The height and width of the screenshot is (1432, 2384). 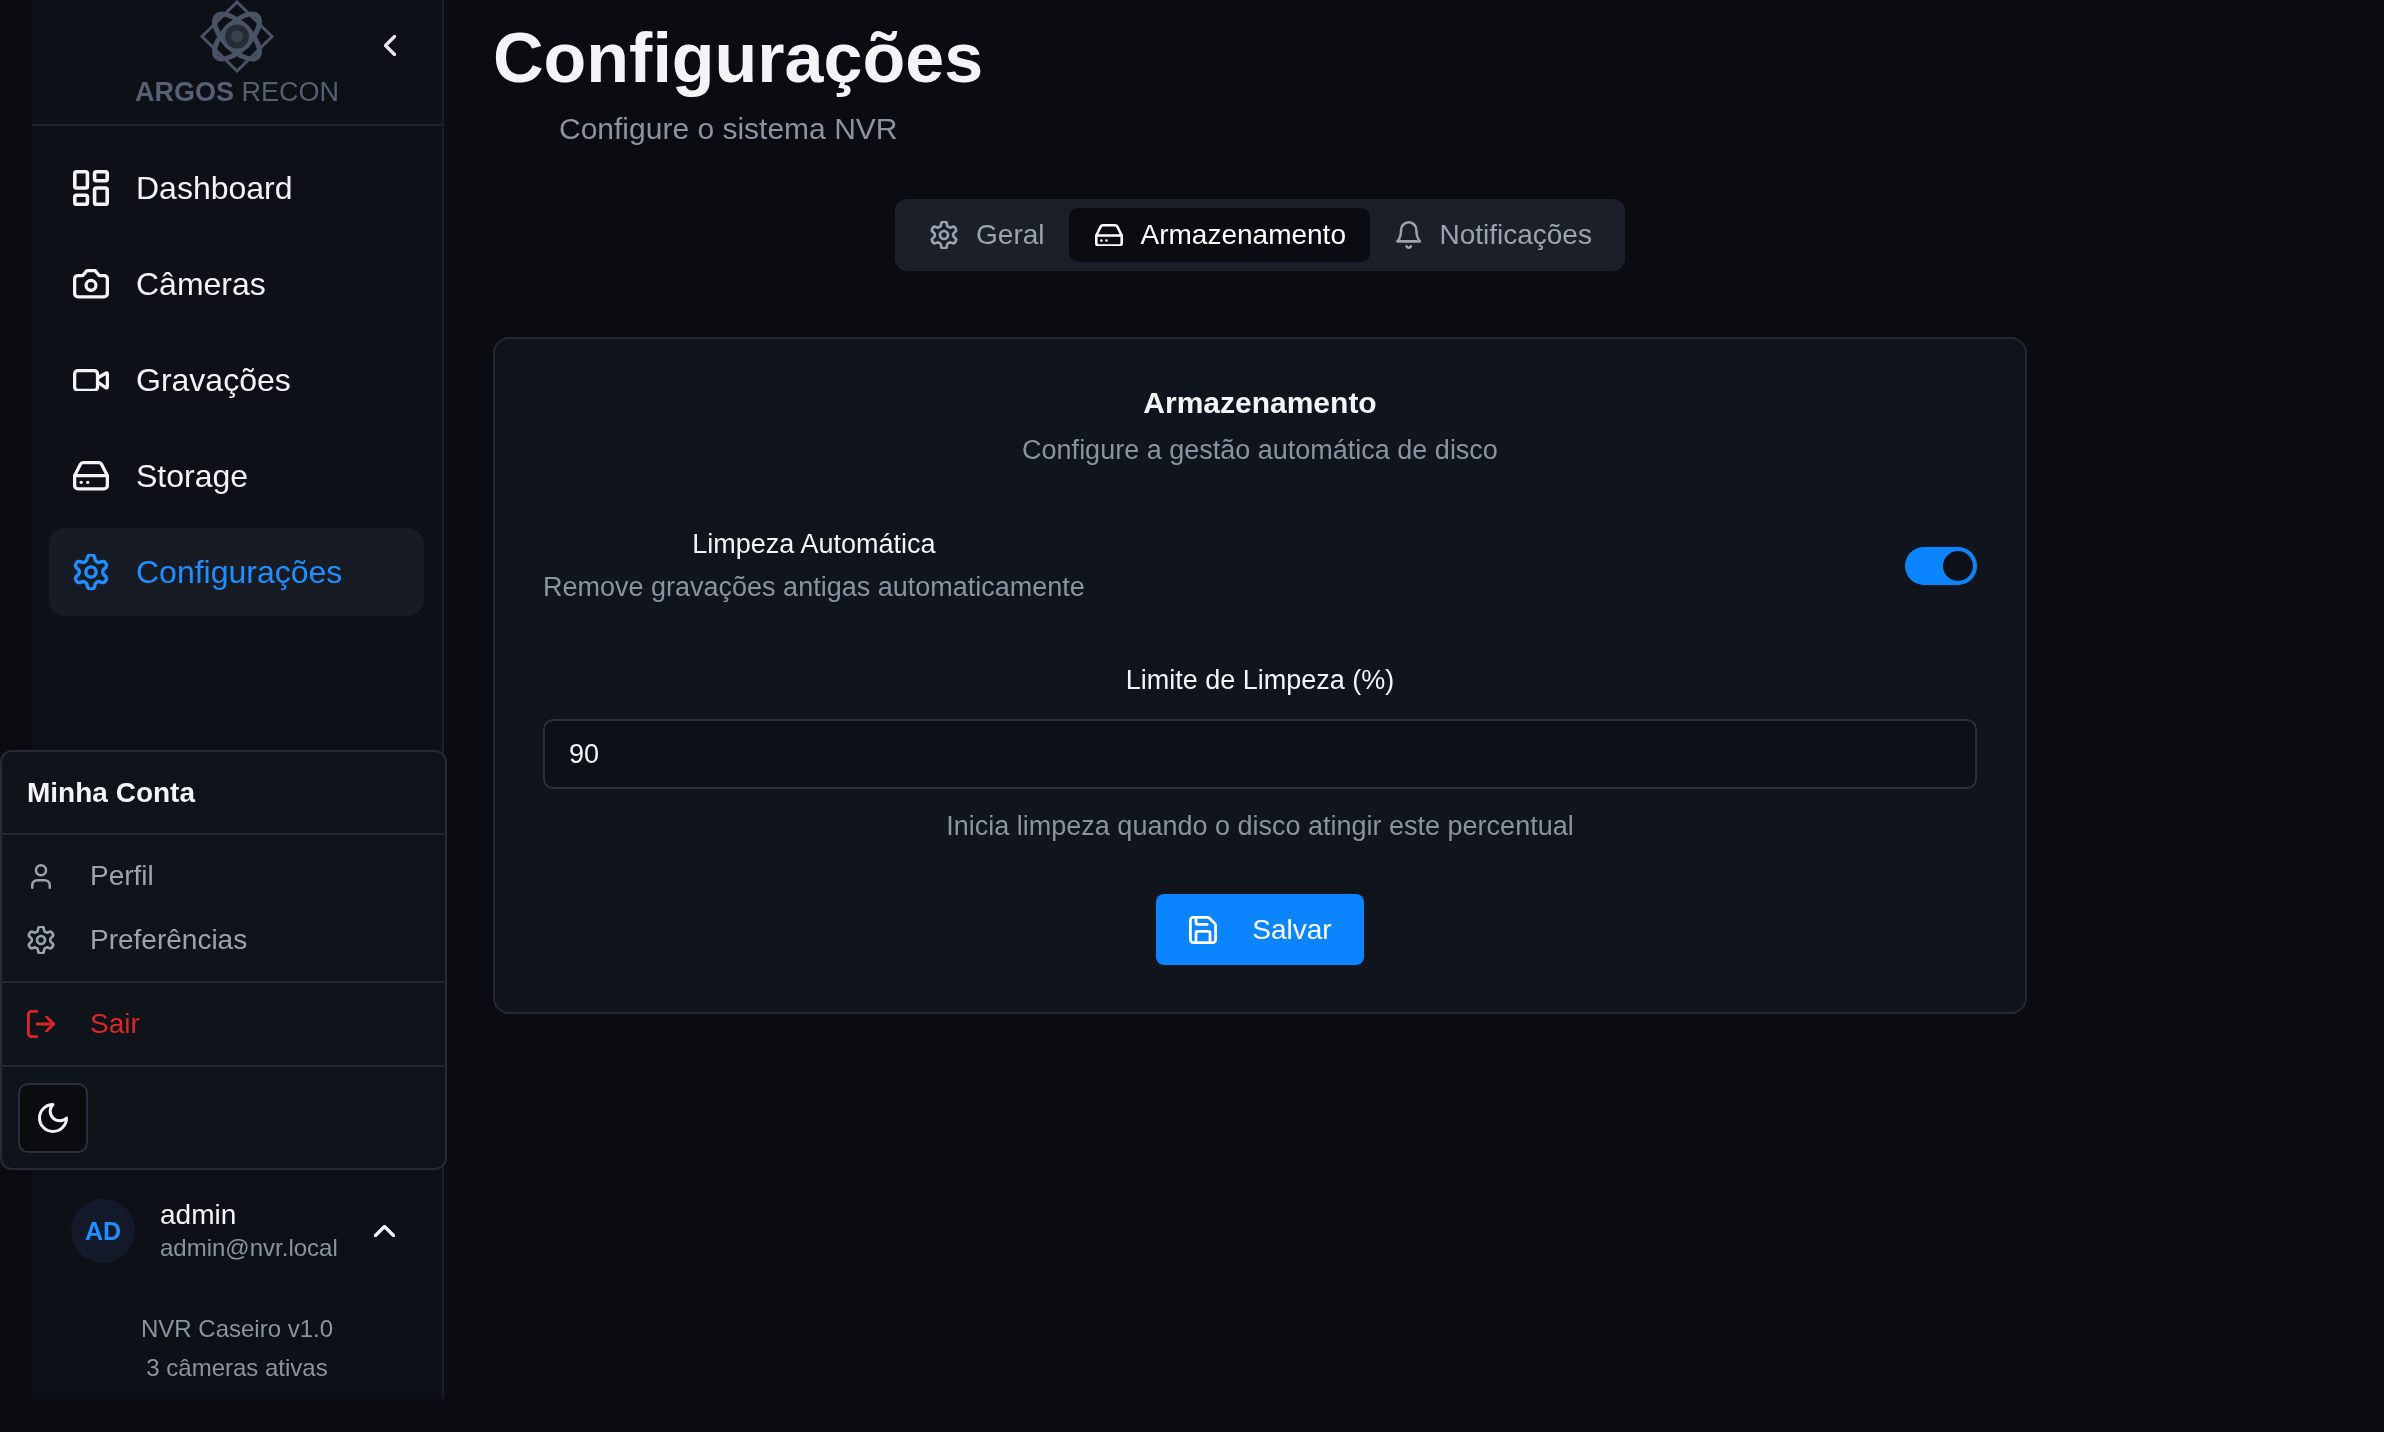 I want to click on card-title: Armazenamento, so click(x=1260, y=403).